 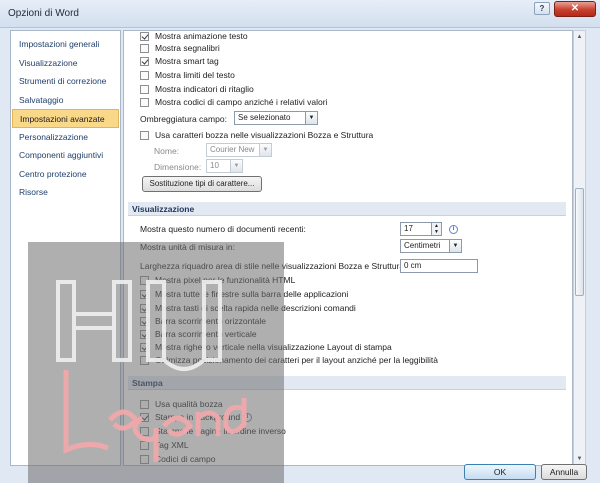 I want to click on option-show-text-boundaries: Mostra limiti del testo, so click(x=187, y=75).